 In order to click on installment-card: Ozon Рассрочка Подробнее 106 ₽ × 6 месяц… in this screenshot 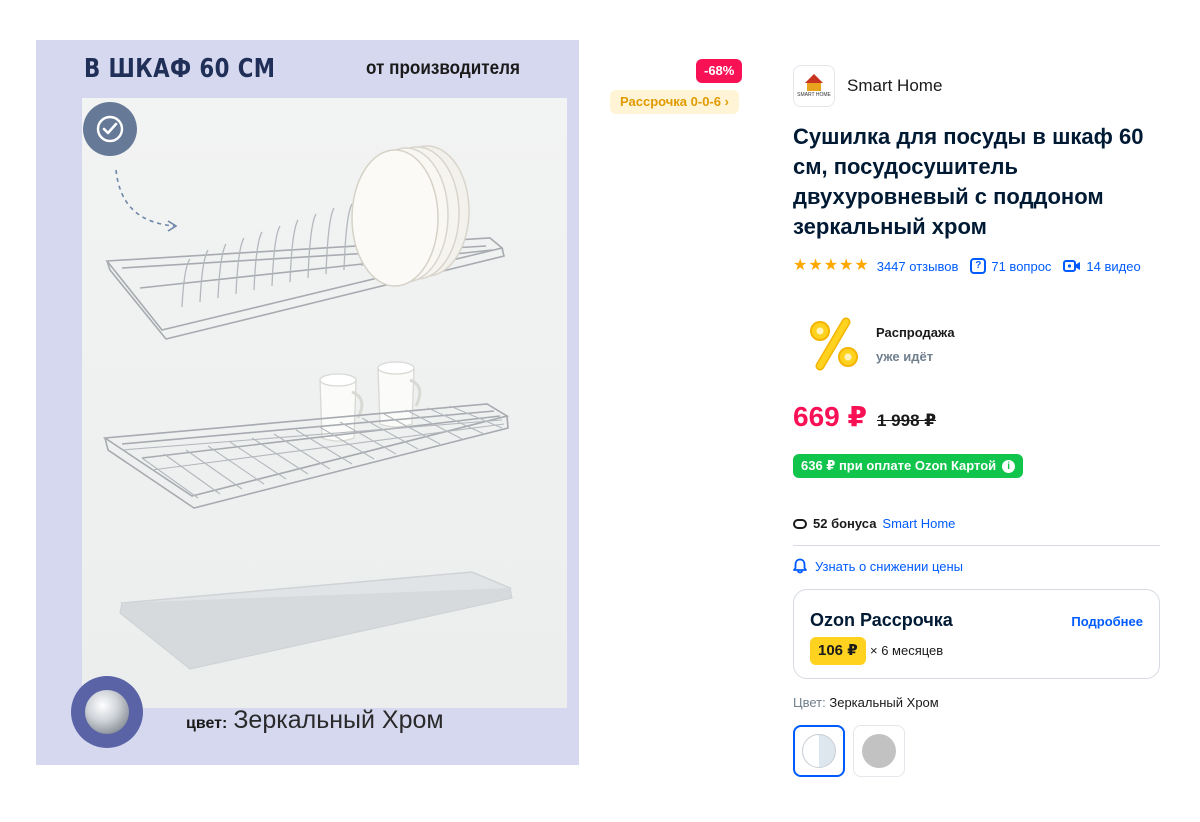, I will do `click(976, 634)`.